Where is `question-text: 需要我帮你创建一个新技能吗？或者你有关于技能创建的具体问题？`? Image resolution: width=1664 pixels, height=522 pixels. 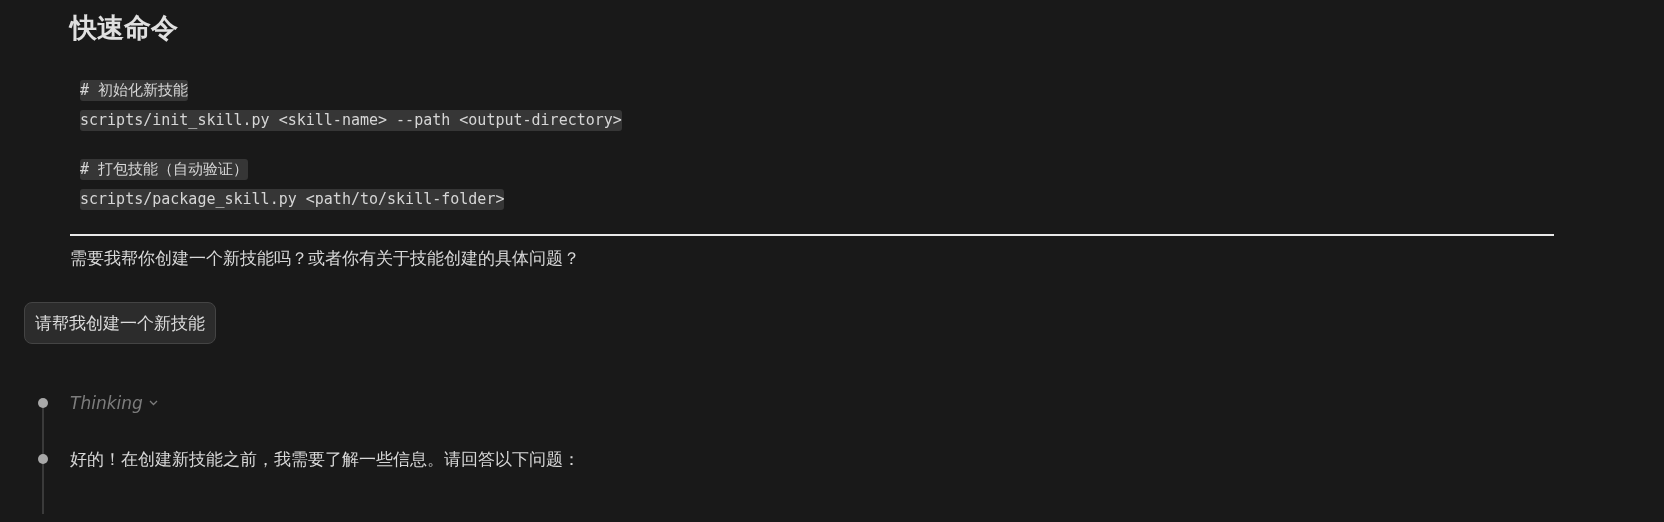
question-text: 需要我帮你创建一个新技能吗？或者你有关于技能创建的具体问题？ is located at coordinates (325, 258).